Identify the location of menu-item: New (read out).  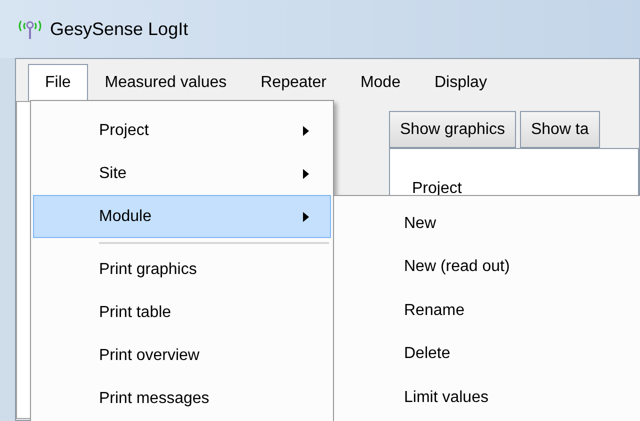
(487, 267).